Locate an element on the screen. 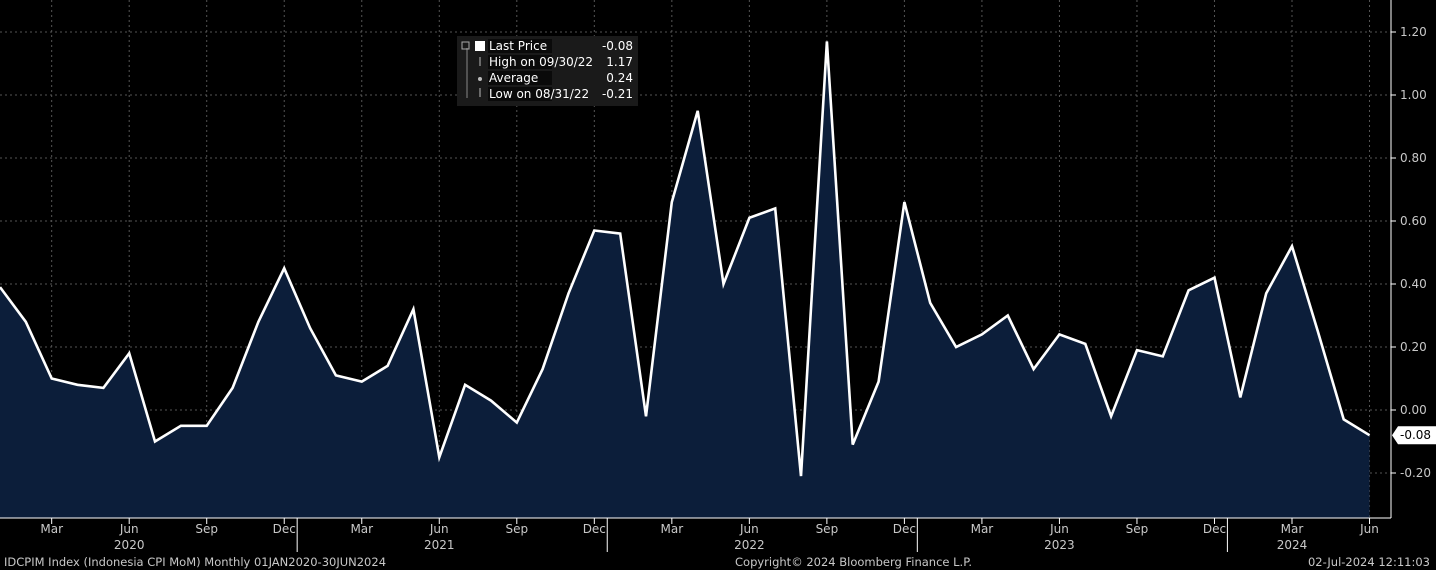  legend-high-value: 1.17 is located at coordinates (619, 62).